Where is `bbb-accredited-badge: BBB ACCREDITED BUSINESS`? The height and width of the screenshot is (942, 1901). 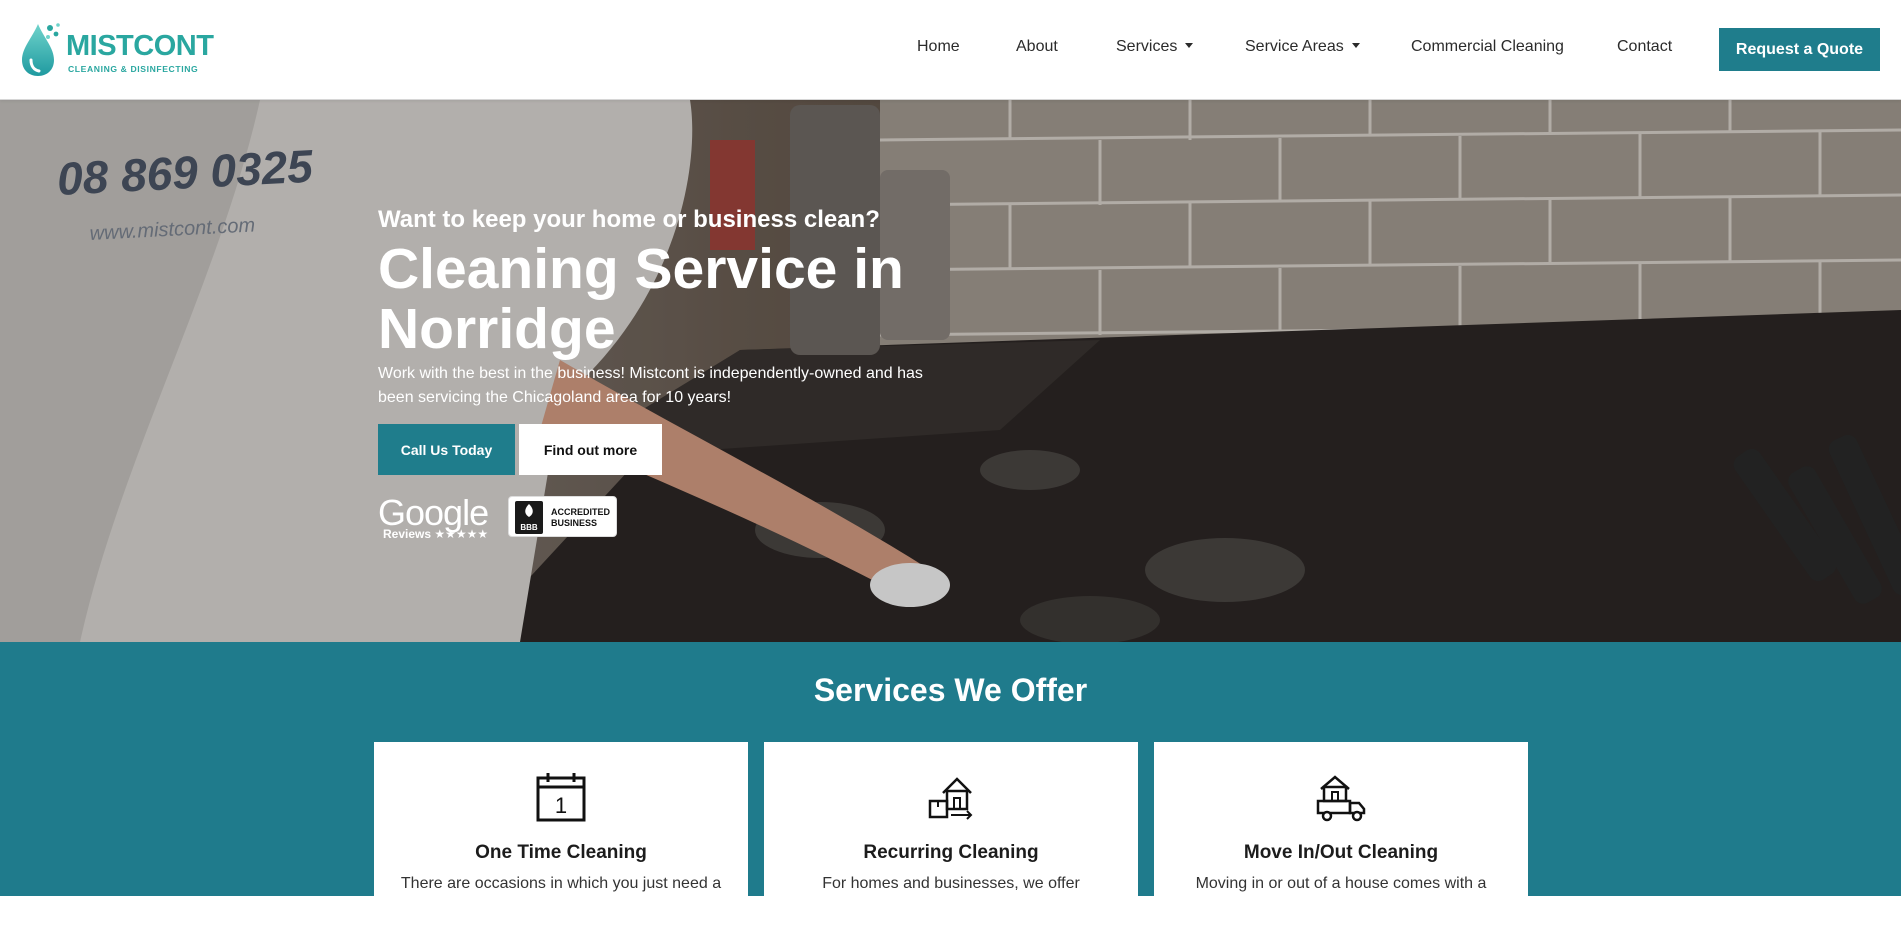
bbb-accredited-badge: BBB ACCREDITED BUSINESS is located at coordinates (562, 516).